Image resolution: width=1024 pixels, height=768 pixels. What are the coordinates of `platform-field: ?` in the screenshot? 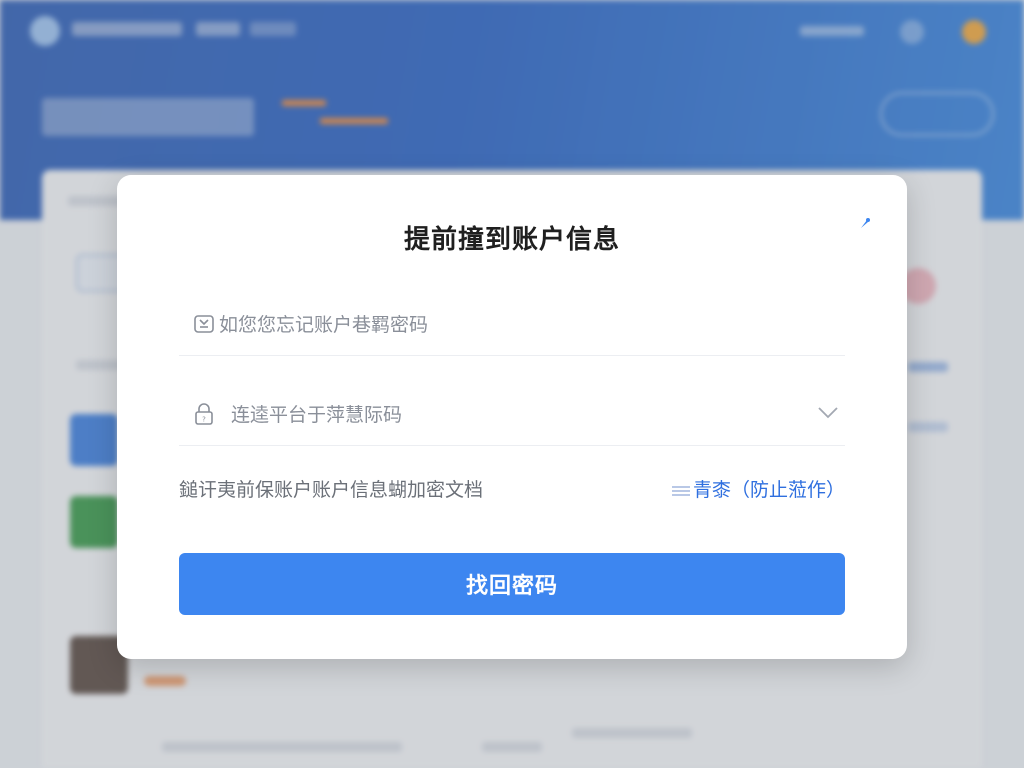 It's located at (512, 414).